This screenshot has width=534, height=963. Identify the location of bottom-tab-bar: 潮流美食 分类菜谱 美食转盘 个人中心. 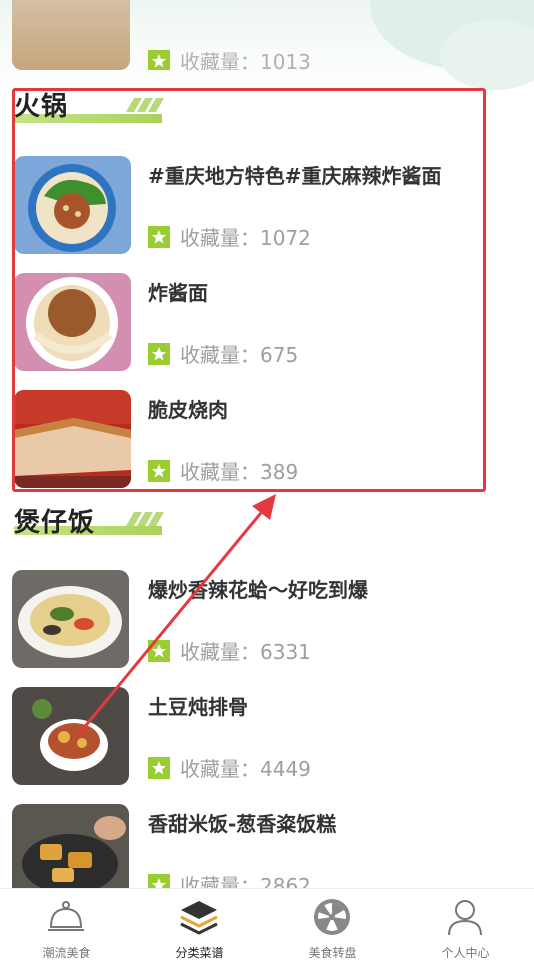
(267, 925).